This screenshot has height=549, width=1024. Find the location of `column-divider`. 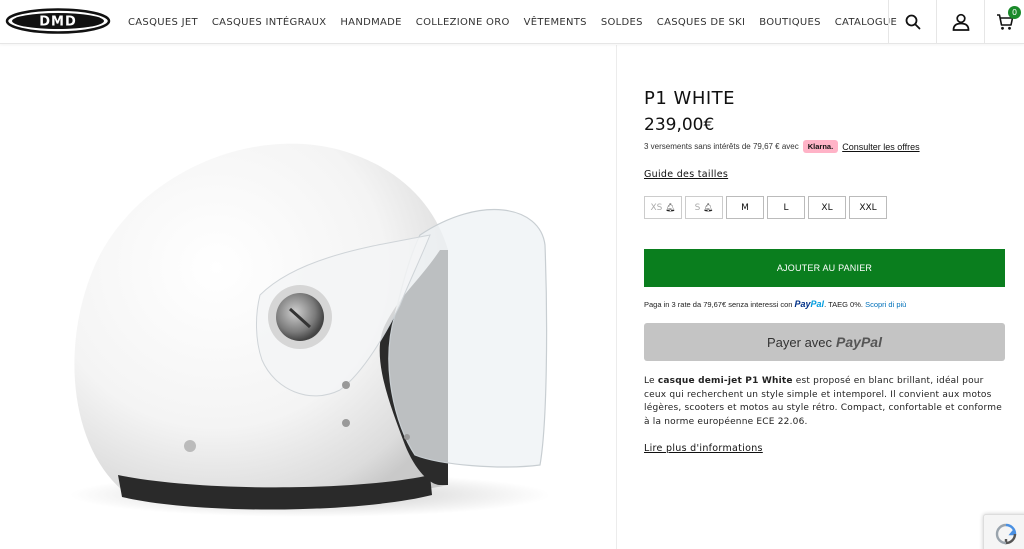

column-divider is located at coordinates (616, 297).